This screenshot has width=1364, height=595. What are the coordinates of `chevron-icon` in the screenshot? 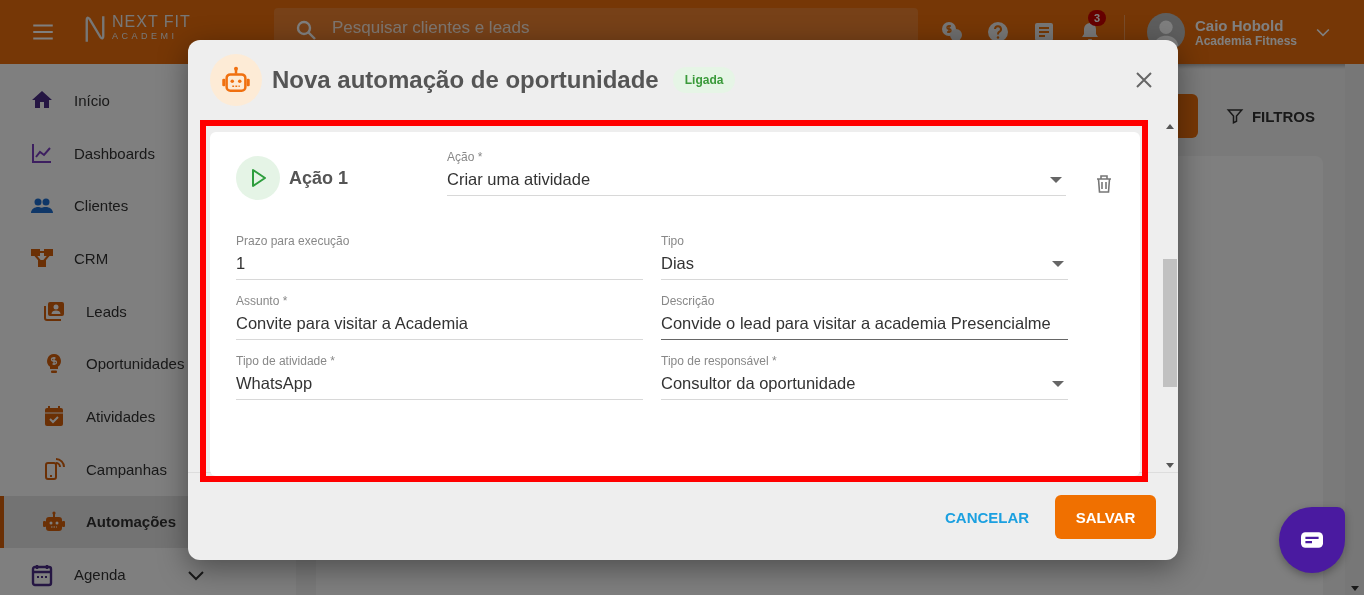 It's located at (196, 574).